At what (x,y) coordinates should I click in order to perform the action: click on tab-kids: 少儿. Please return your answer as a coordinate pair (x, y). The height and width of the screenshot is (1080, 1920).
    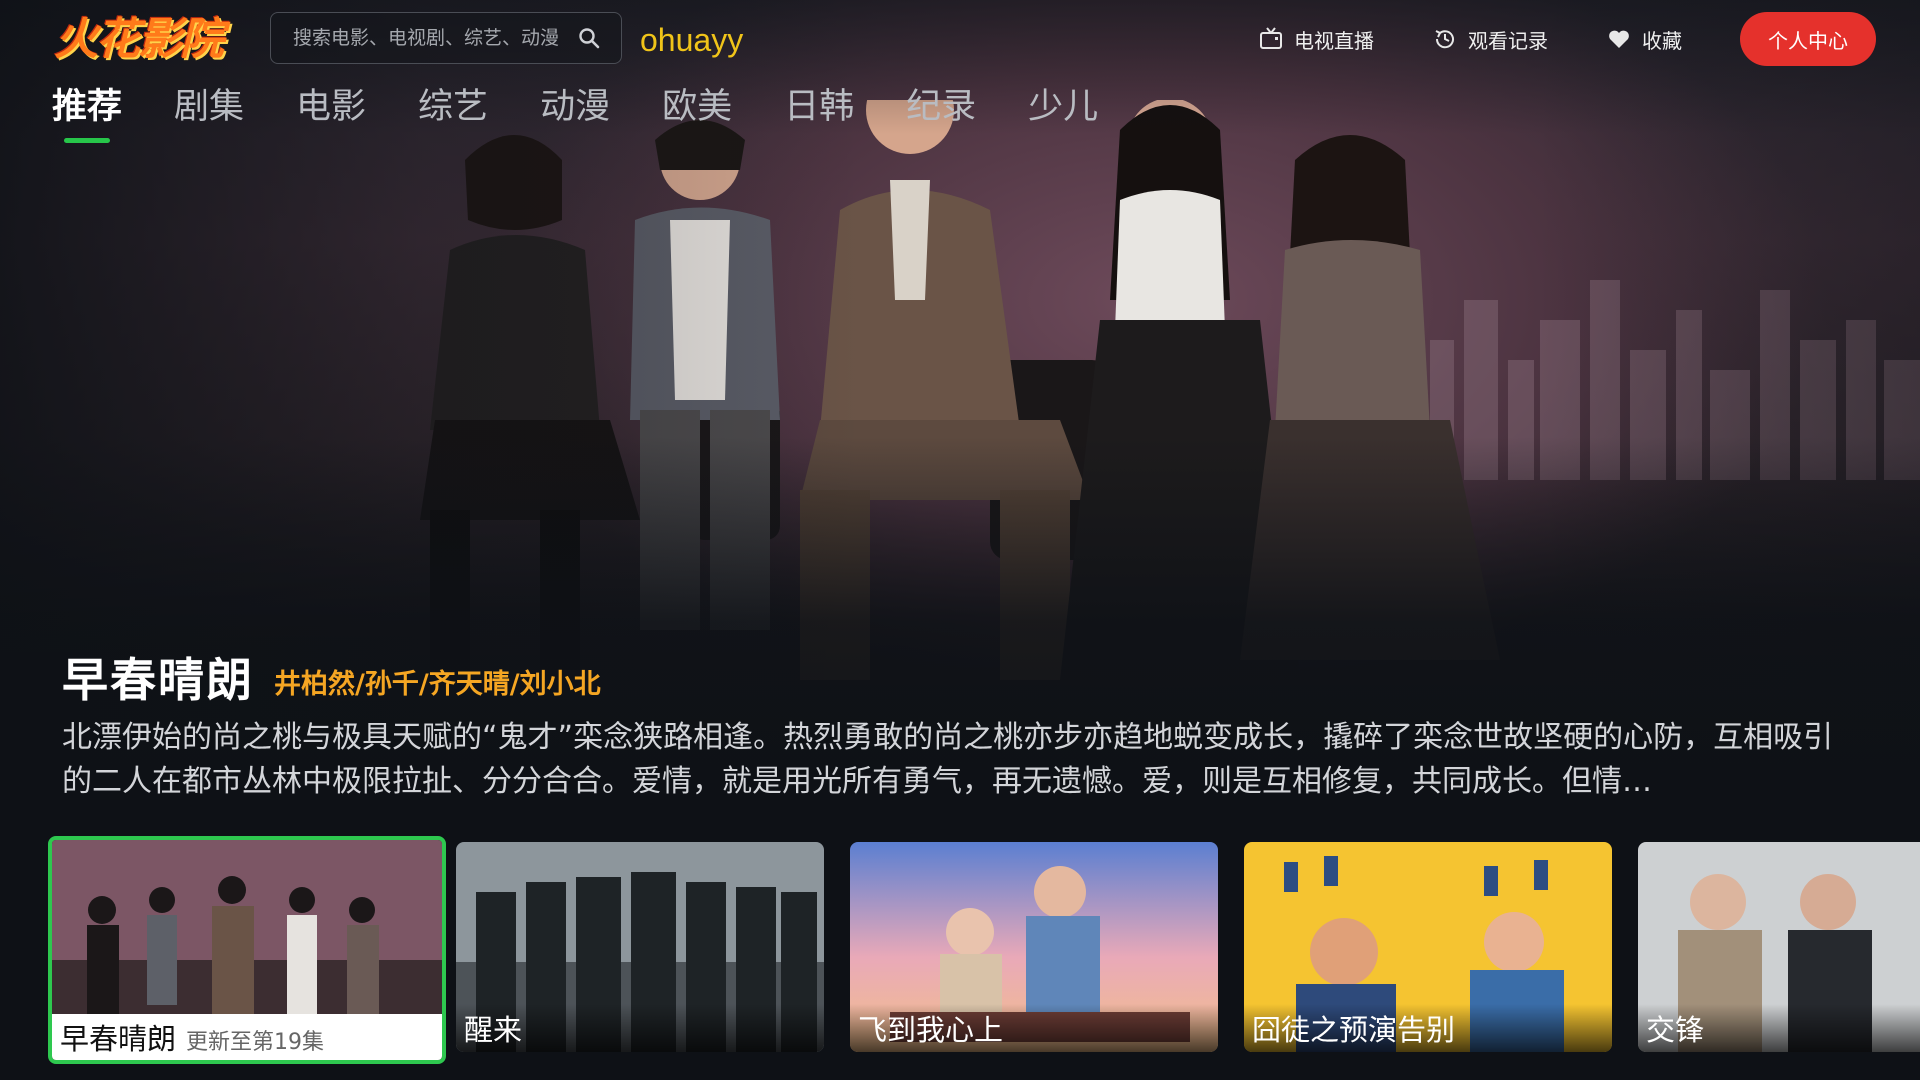
    Looking at the image, I should click on (1063, 107).